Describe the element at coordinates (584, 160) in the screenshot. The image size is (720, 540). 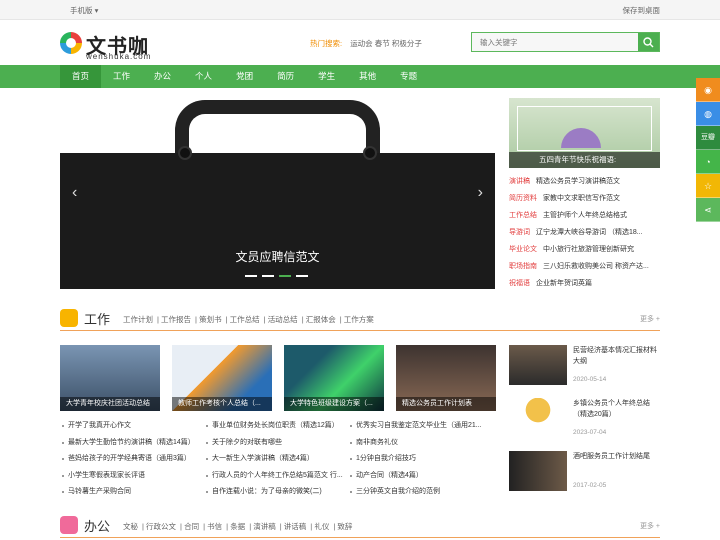
I see `side-feature-caption: 五四青年节快乐祝福语:` at that location.